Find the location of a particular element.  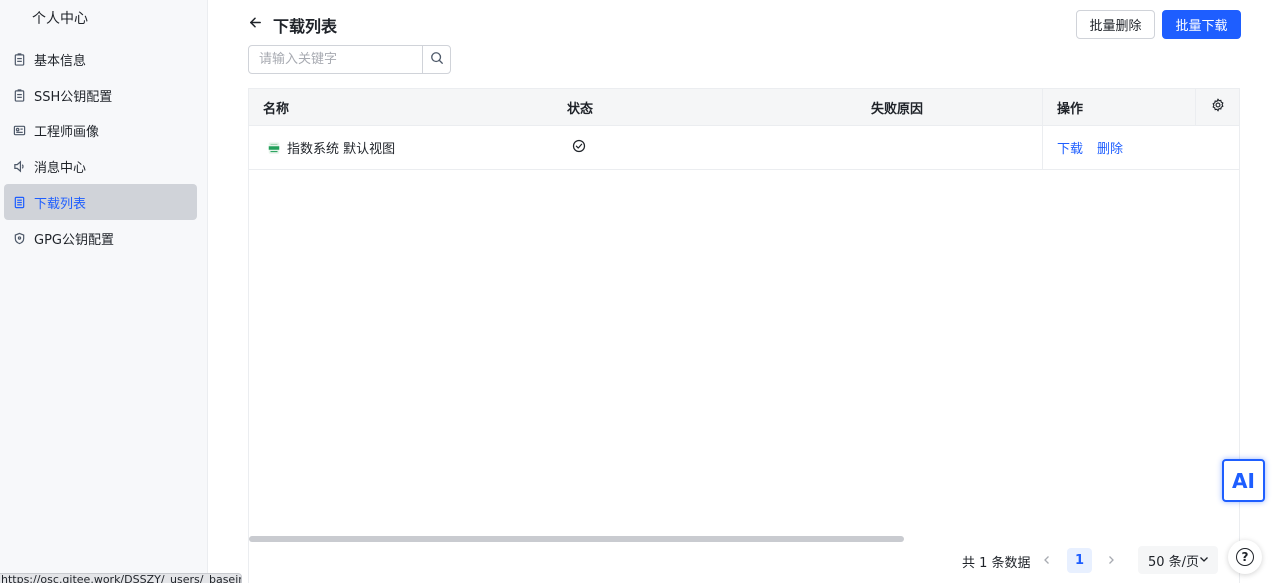

help-label: ? is located at coordinates (1245, 557).